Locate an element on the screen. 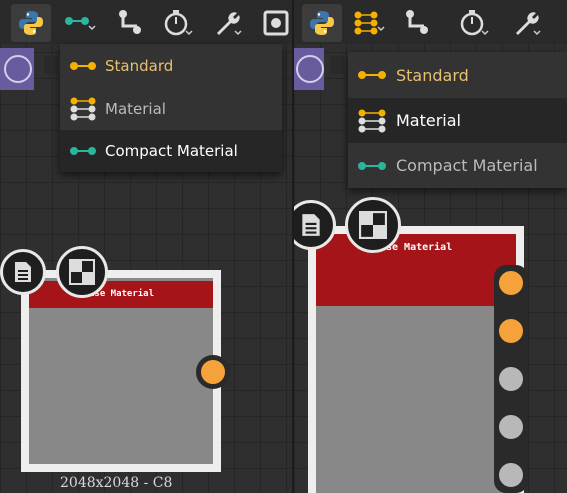 The width and height of the screenshot is (567, 493). compact-graph-icon is located at coordinates (80, 24).